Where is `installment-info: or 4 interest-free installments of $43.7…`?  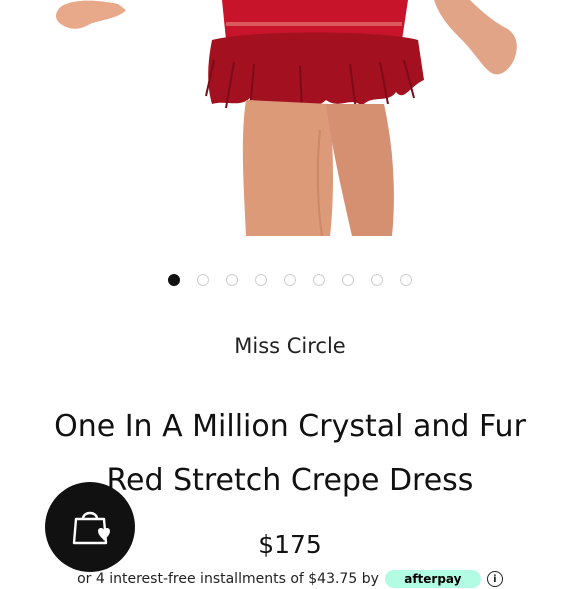 installment-info: or 4 interest-free installments of $43.7… is located at coordinates (290, 579).